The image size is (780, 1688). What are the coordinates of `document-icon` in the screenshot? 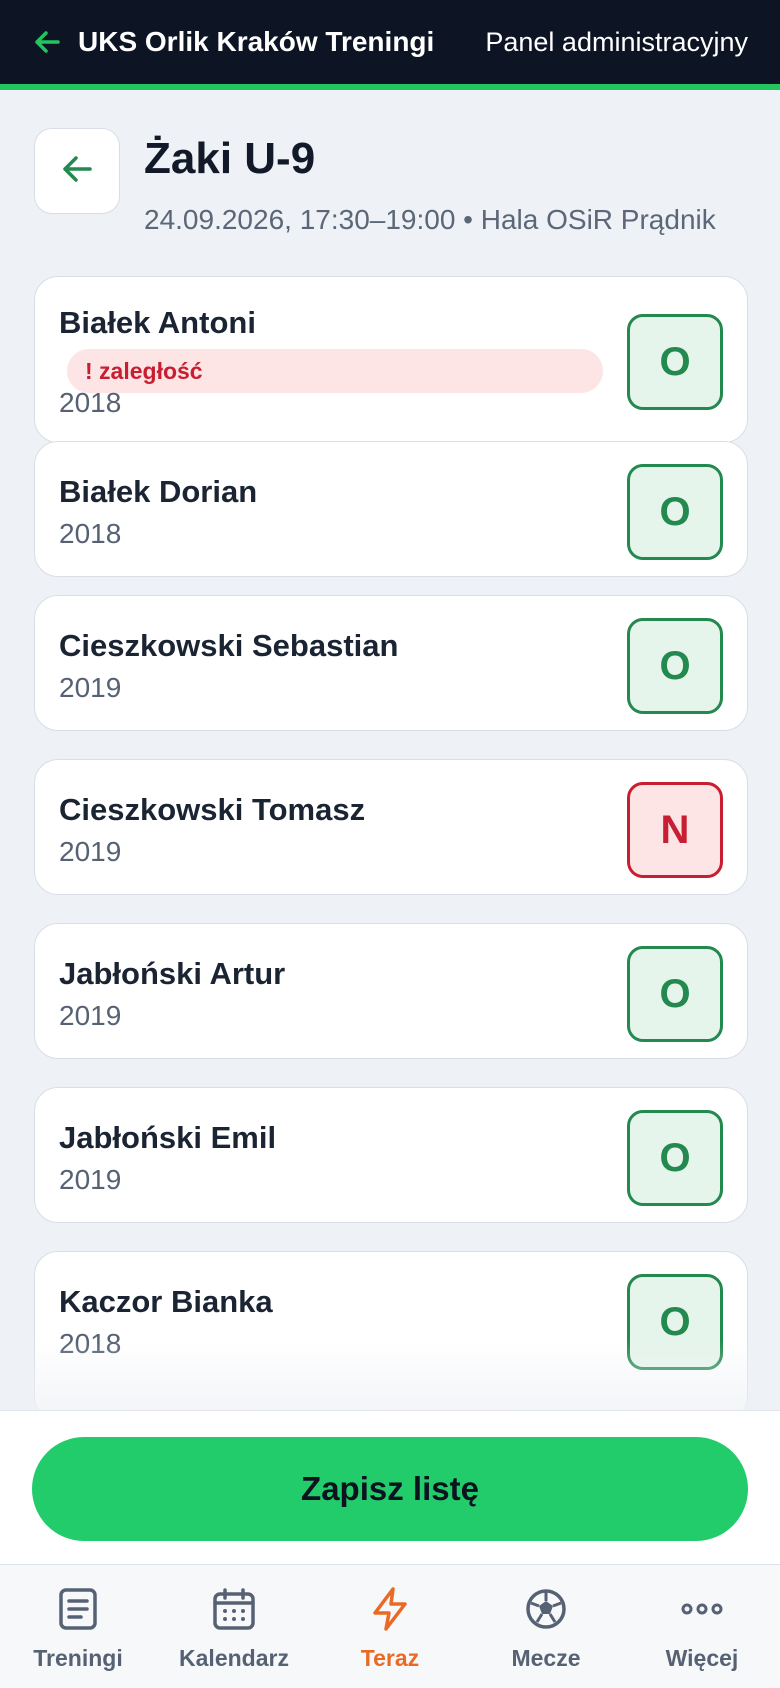 It's located at (78, 1609).